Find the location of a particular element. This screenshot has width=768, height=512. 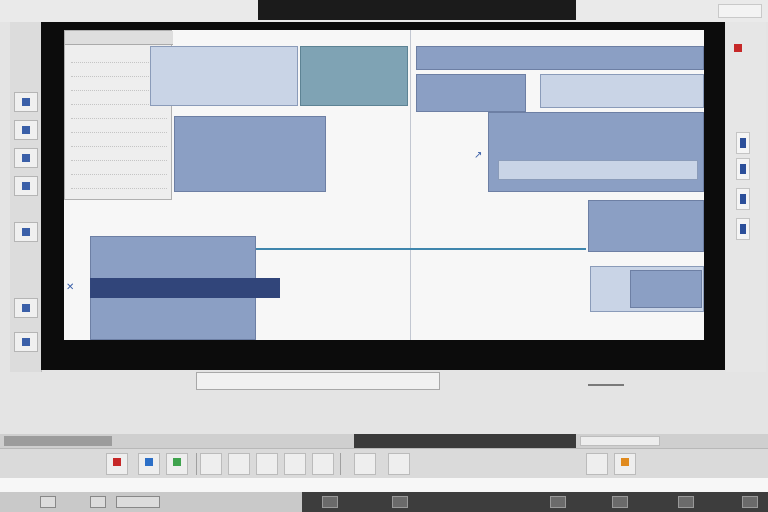

title-bar is located at coordinates (384, 11).